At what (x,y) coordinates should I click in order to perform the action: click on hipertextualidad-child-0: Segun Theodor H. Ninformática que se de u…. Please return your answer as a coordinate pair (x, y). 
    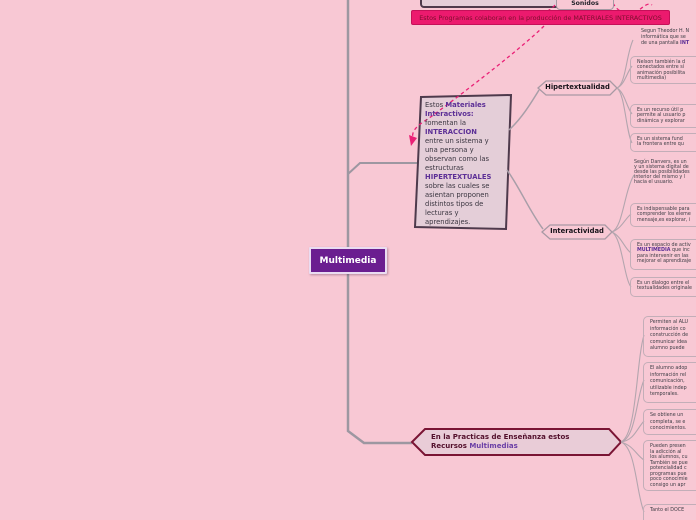
    Looking at the image, I should click on (665, 38).